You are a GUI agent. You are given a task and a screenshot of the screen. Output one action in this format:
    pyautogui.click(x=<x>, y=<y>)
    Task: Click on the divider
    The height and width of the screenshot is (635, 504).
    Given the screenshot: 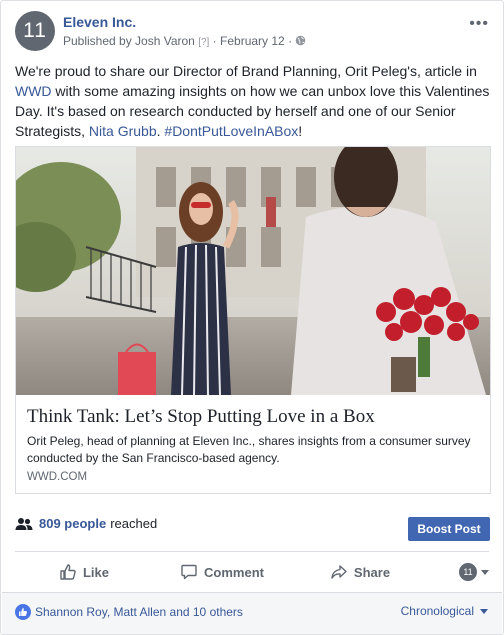 What is the action you would take?
    pyautogui.click(x=252, y=551)
    